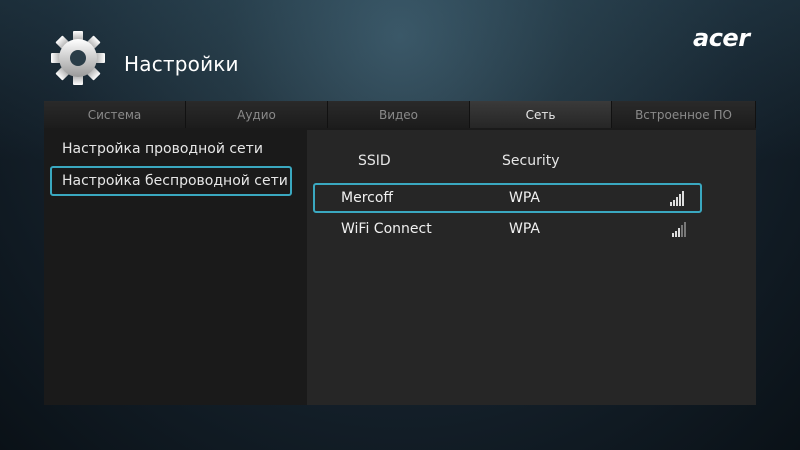 The image size is (800, 450). What do you see at coordinates (684, 114) in the screenshot?
I see `tab-firmware: Встроенное ПО` at bounding box center [684, 114].